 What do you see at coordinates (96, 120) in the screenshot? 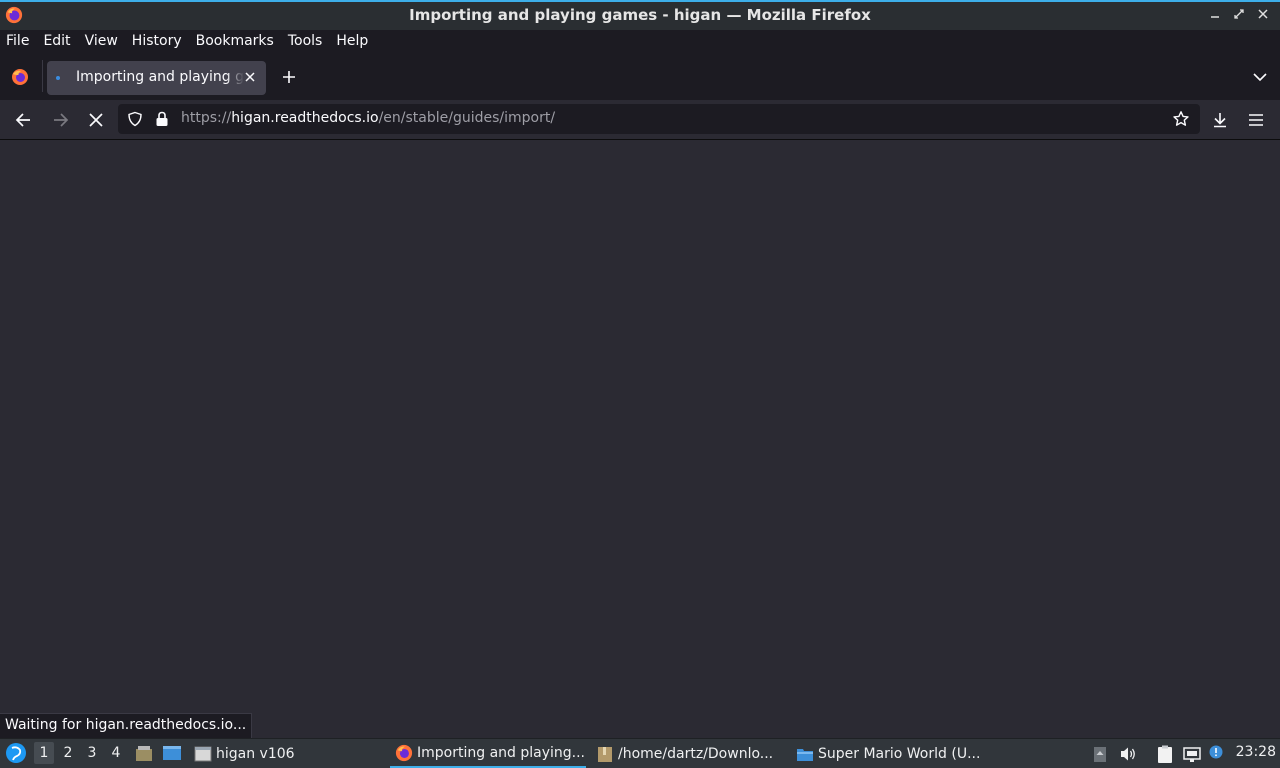
I see `stop-icon` at bounding box center [96, 120].